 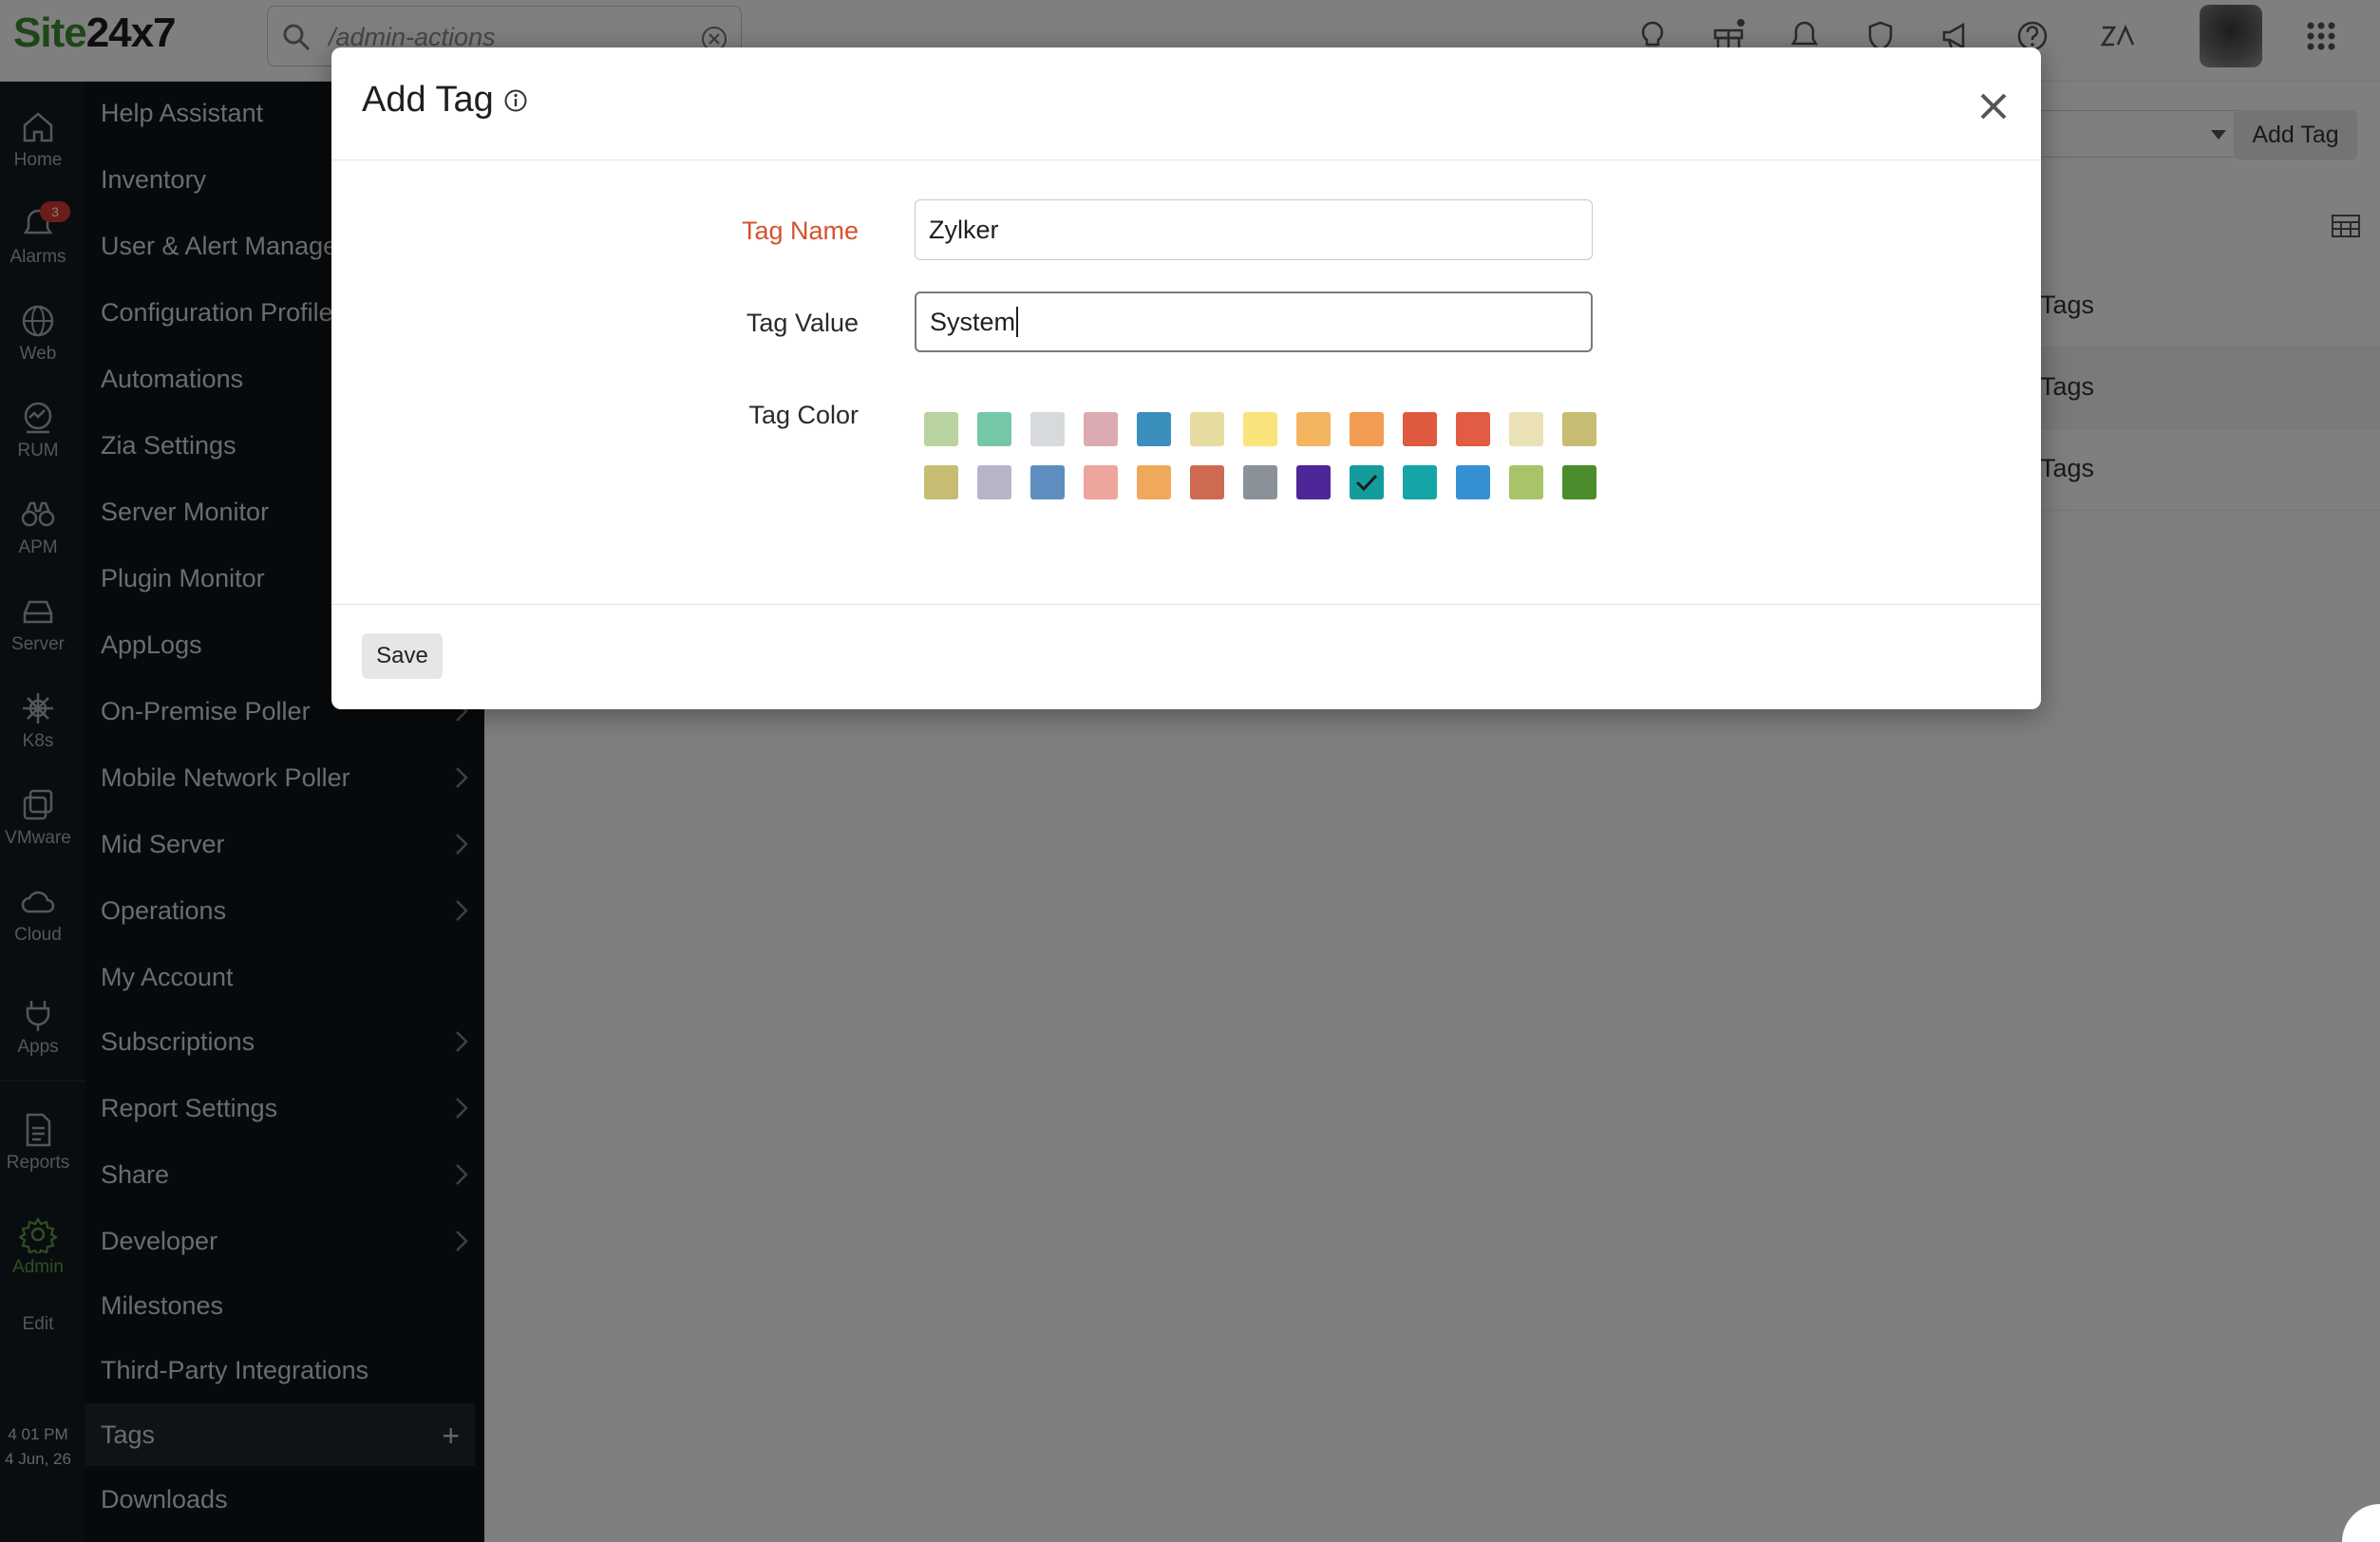 What do you see at coordinates (964, 230) in the screenshot?
I see `tag-name-value: Zylker` at bounding box center [964, 230].